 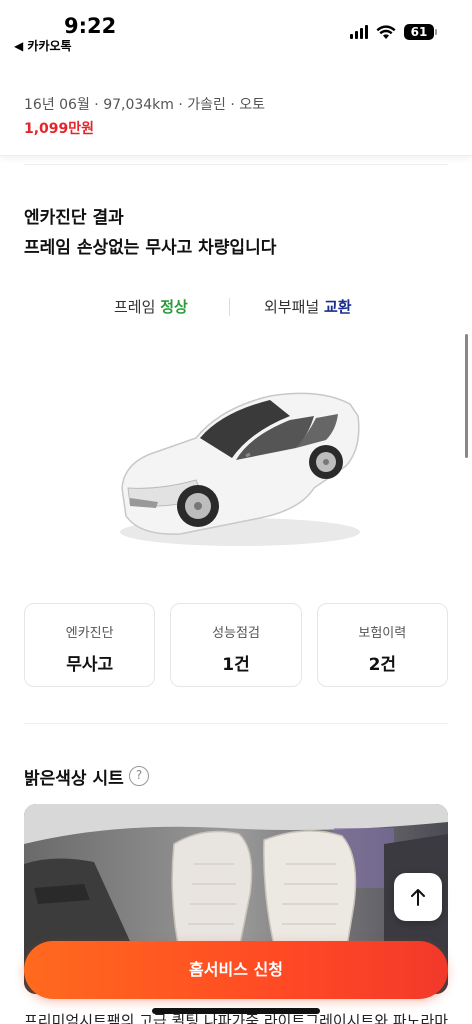 I want to click on car-price: 1,099만원, so click(x=59, y=129).